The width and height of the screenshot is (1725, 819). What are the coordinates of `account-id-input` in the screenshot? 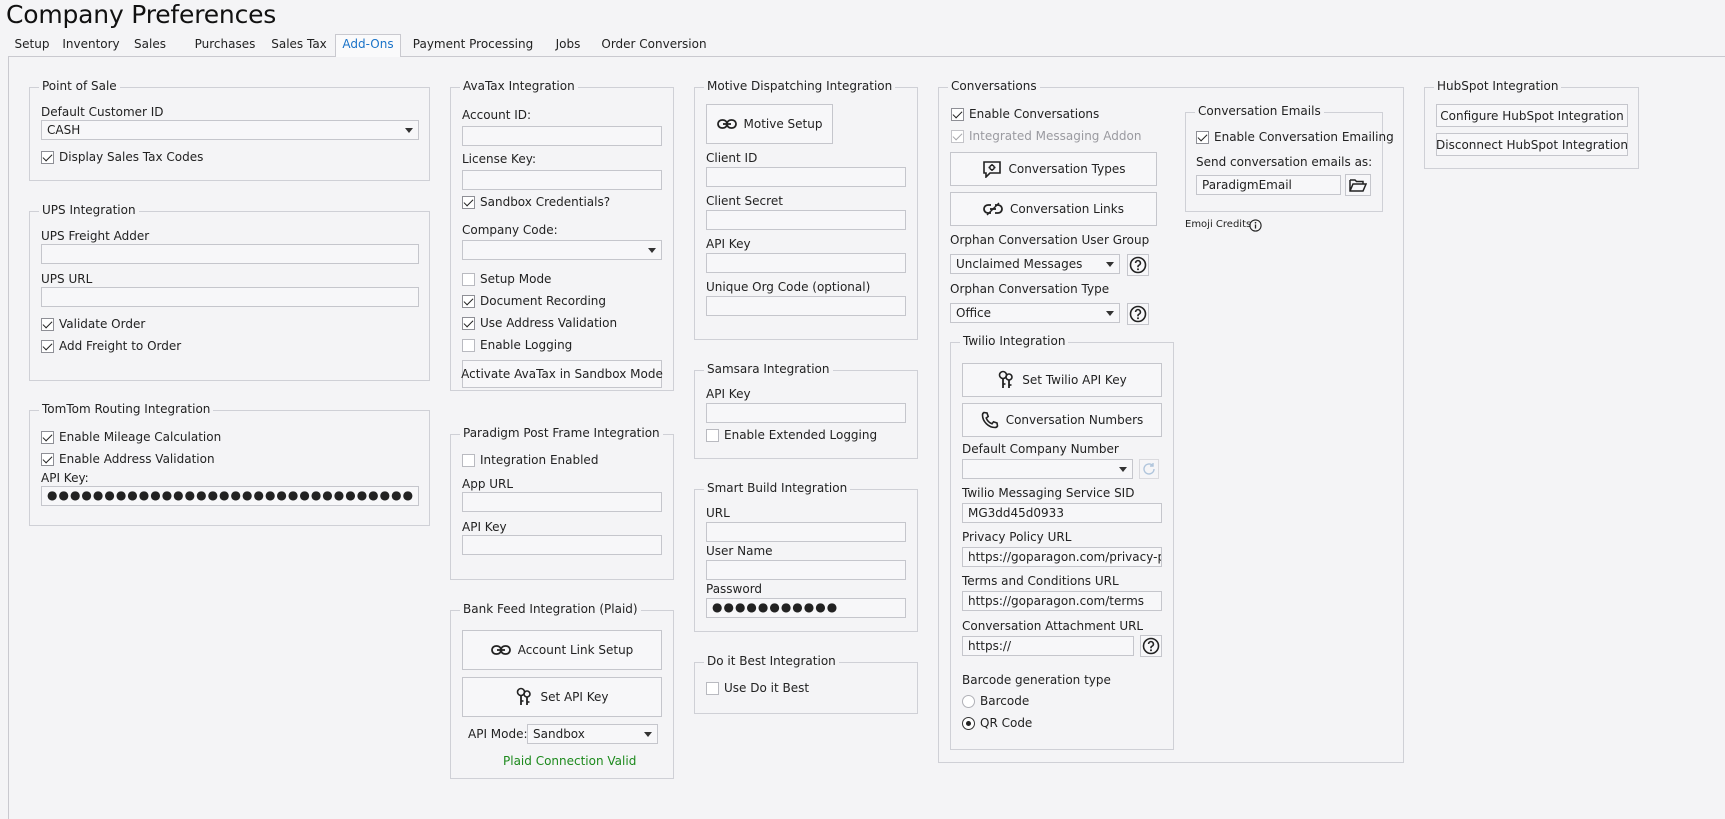 It's located at (562, 136).